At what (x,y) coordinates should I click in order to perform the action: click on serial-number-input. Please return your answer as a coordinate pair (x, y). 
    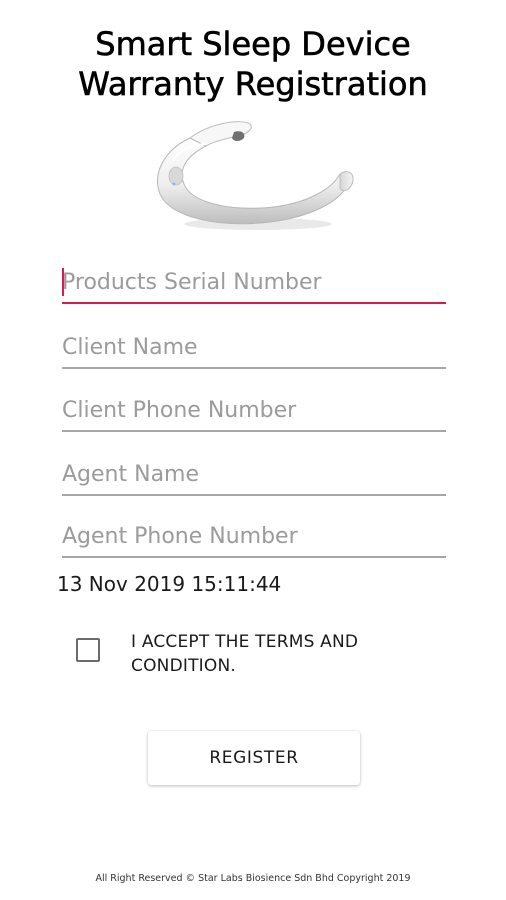
    Looking at the image, I should click on (254, 282).